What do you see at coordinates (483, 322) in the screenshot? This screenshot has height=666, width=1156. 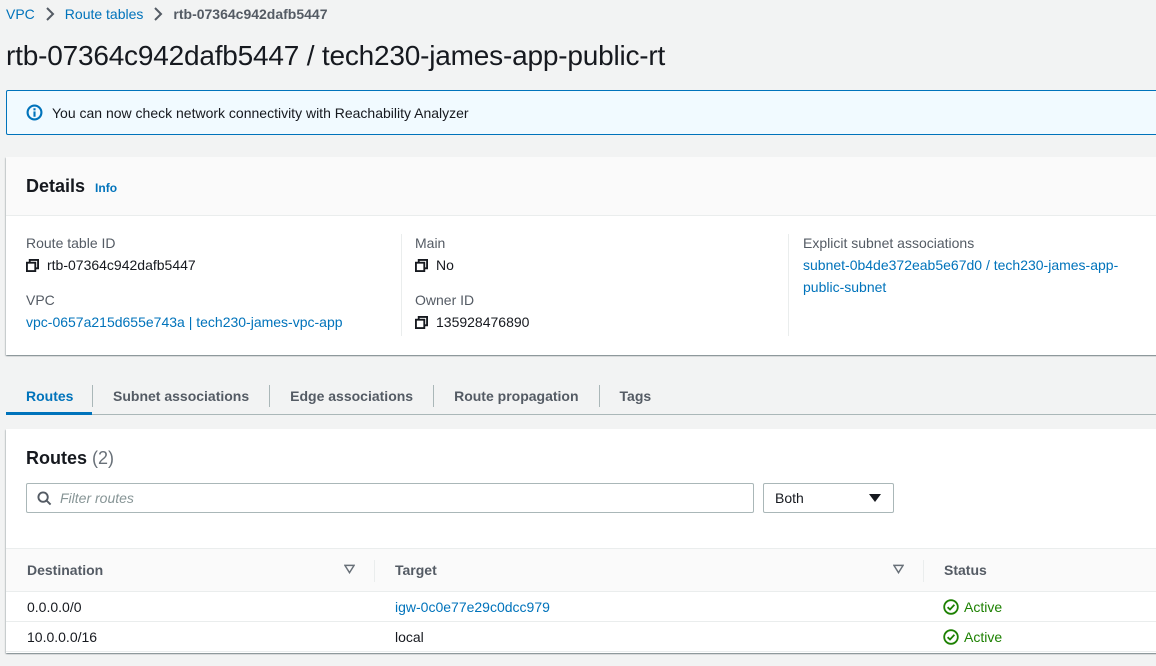 I see `owner-id-value: 135928476890` at bounding box center [483, 322].